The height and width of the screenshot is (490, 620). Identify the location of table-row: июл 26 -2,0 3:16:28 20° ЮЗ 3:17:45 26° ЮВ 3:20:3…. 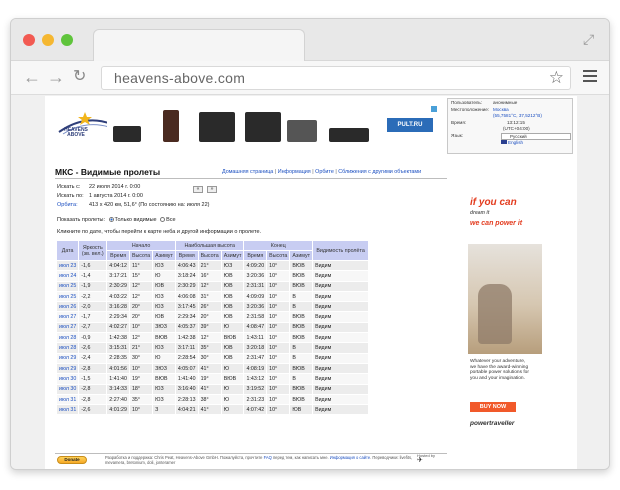
(212, 307).